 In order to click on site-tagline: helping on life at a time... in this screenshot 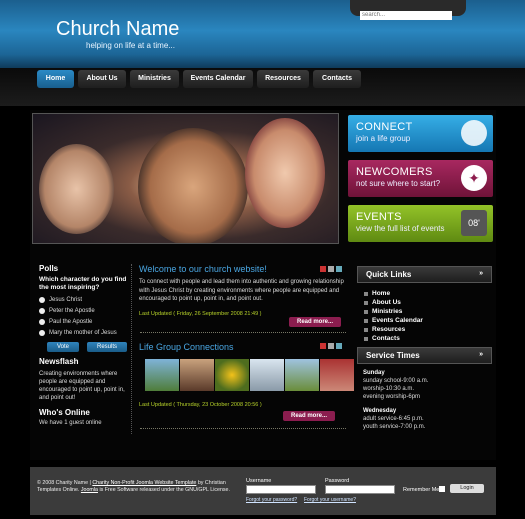, I will do `click(130, 45)`.